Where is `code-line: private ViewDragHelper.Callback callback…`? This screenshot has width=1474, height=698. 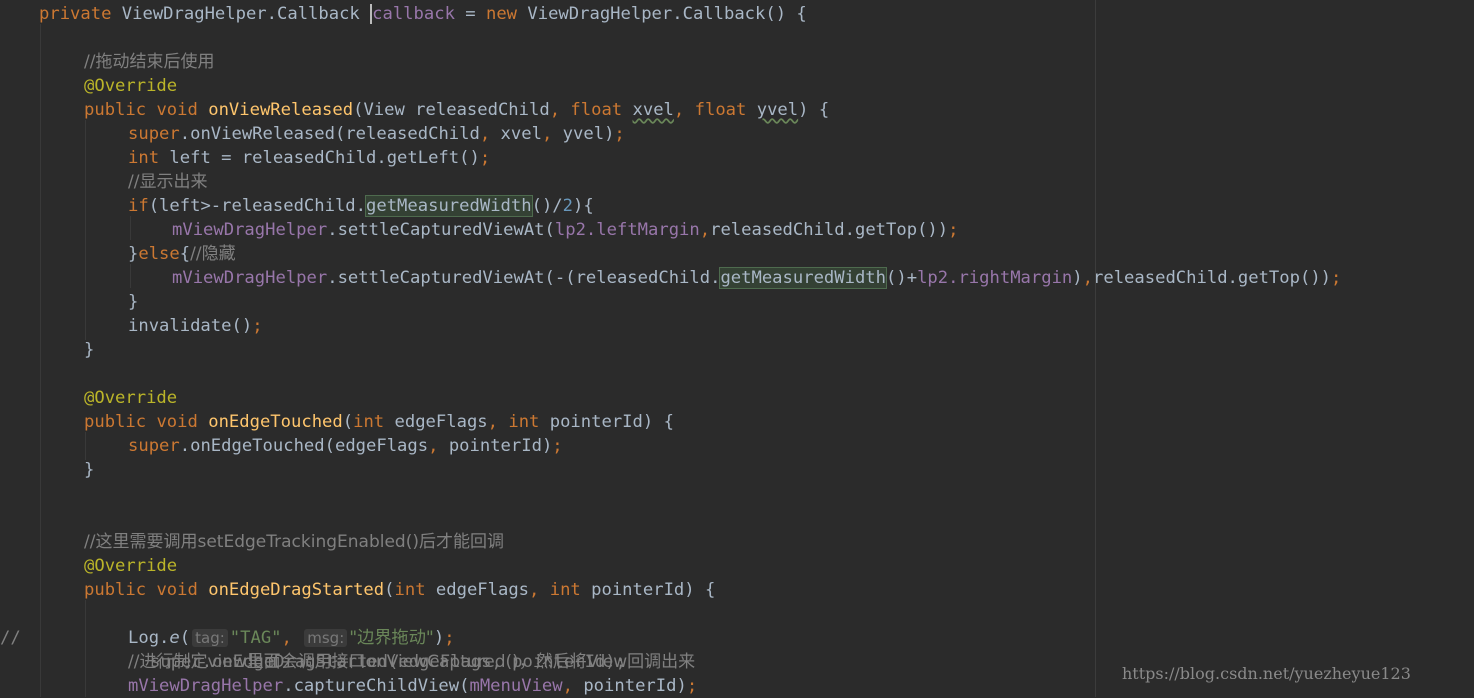 code-line: private ViewDragHelper.Callback callback… is located at coordinates (423, 14).